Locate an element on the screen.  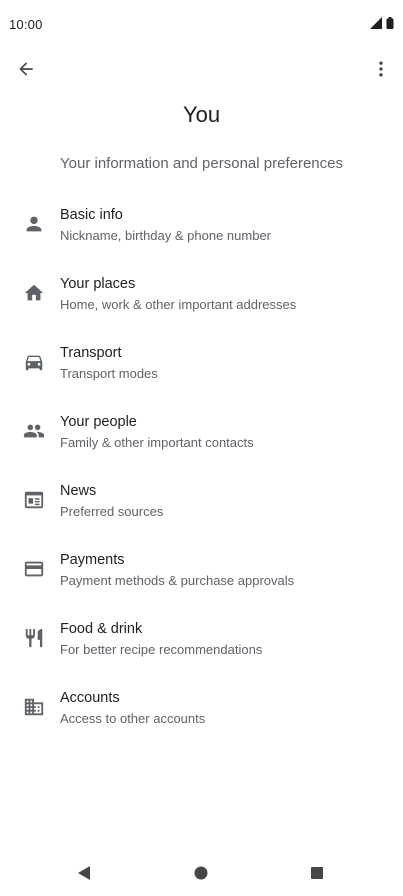
menu-item-transport: Transport Transport modes is located at coordinates (201, 365).